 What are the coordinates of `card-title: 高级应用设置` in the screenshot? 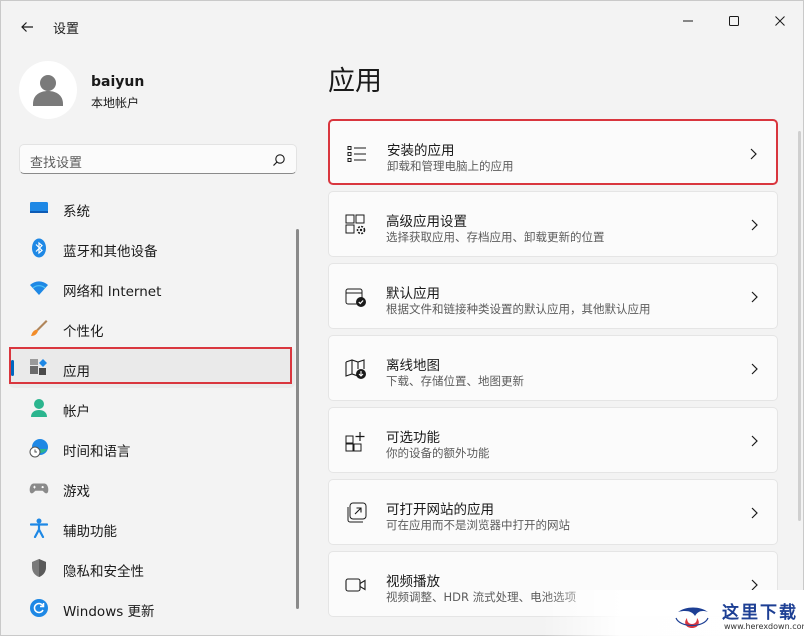 It's located at (426, 222).